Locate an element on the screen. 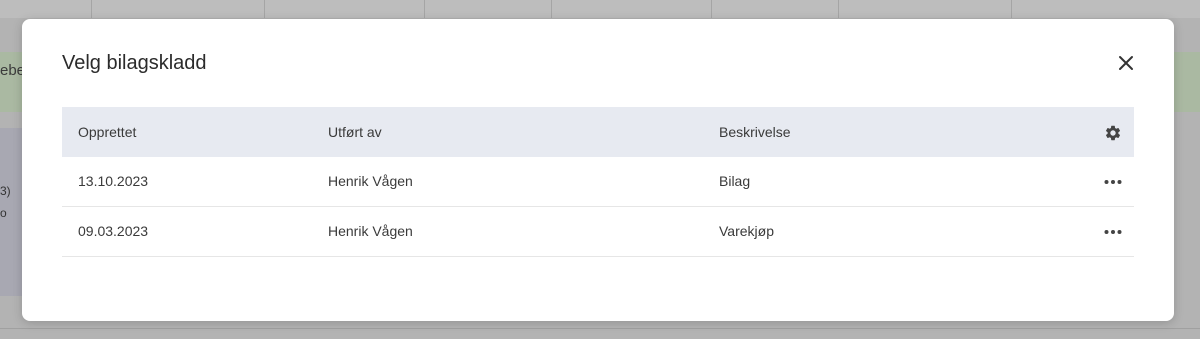 The height and width of the screenshot is (339, 1200). column-header-opprettet: Opprettet is located at coordinates (107, 132).